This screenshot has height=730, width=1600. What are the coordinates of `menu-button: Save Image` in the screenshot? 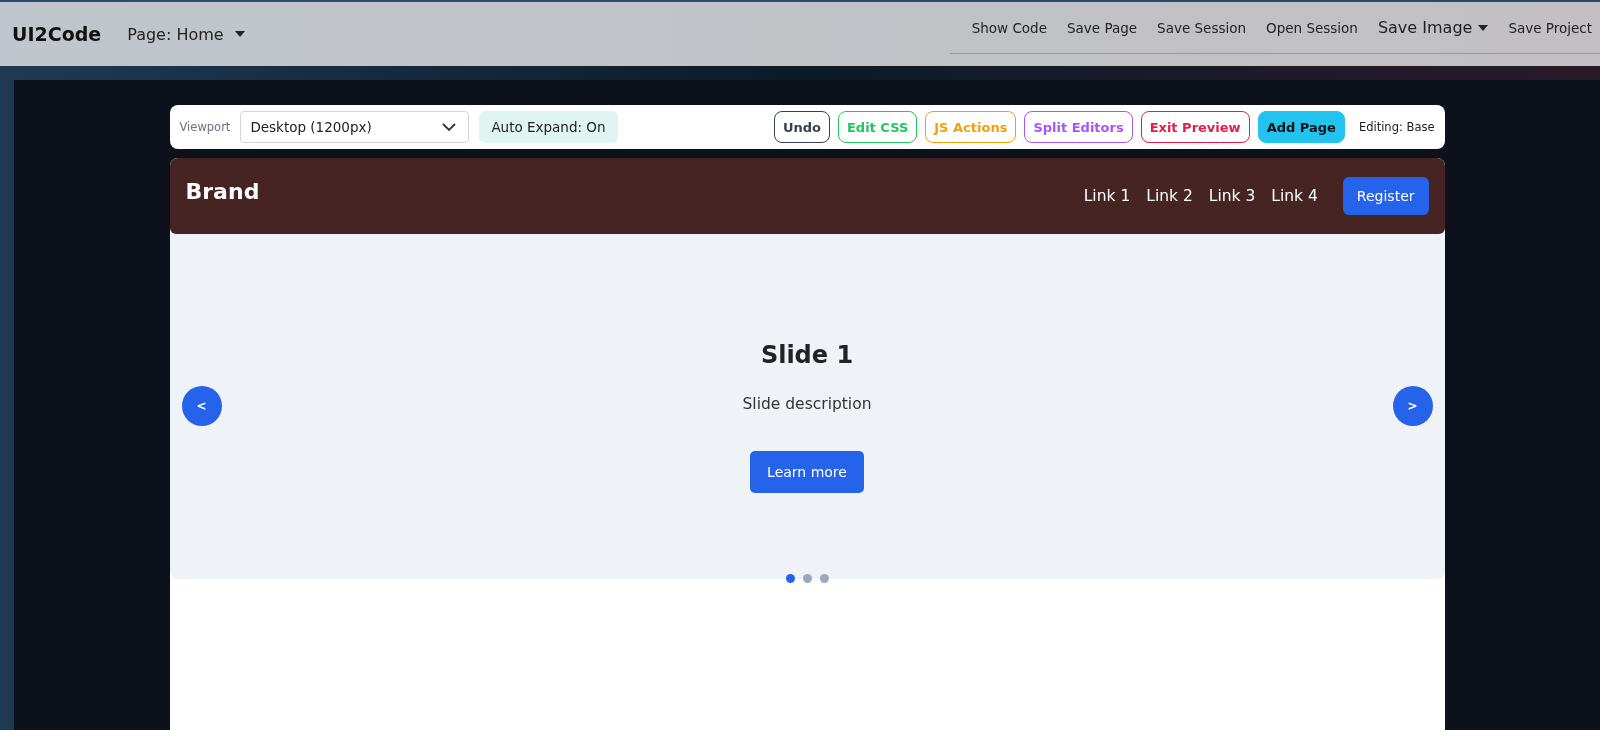 It's located at (1433, 27).